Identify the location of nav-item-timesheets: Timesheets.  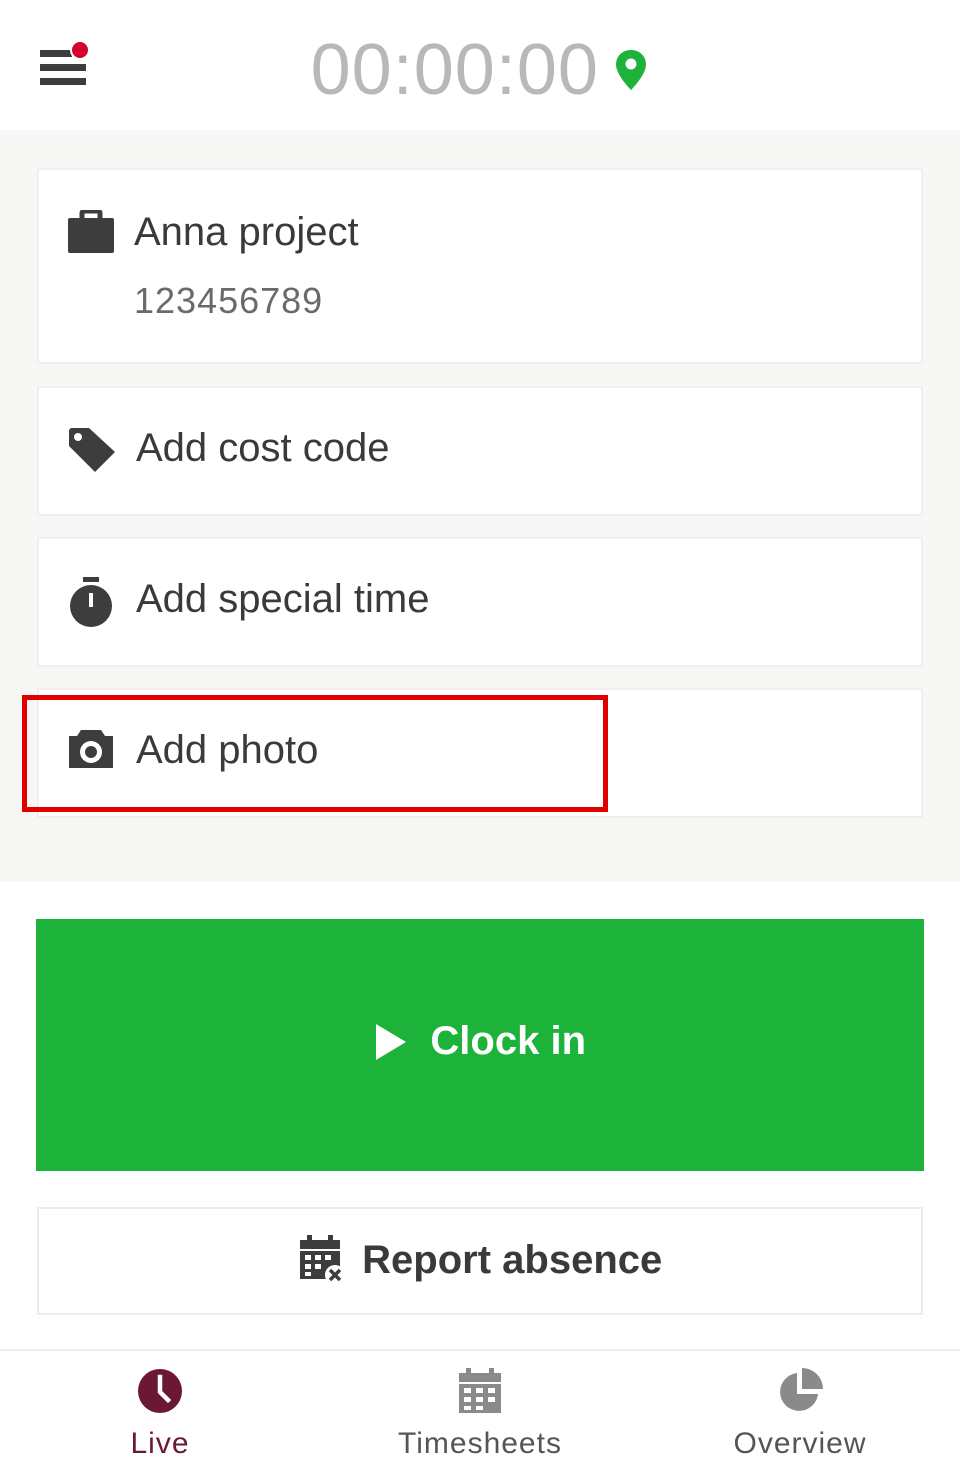
(480, 1408).